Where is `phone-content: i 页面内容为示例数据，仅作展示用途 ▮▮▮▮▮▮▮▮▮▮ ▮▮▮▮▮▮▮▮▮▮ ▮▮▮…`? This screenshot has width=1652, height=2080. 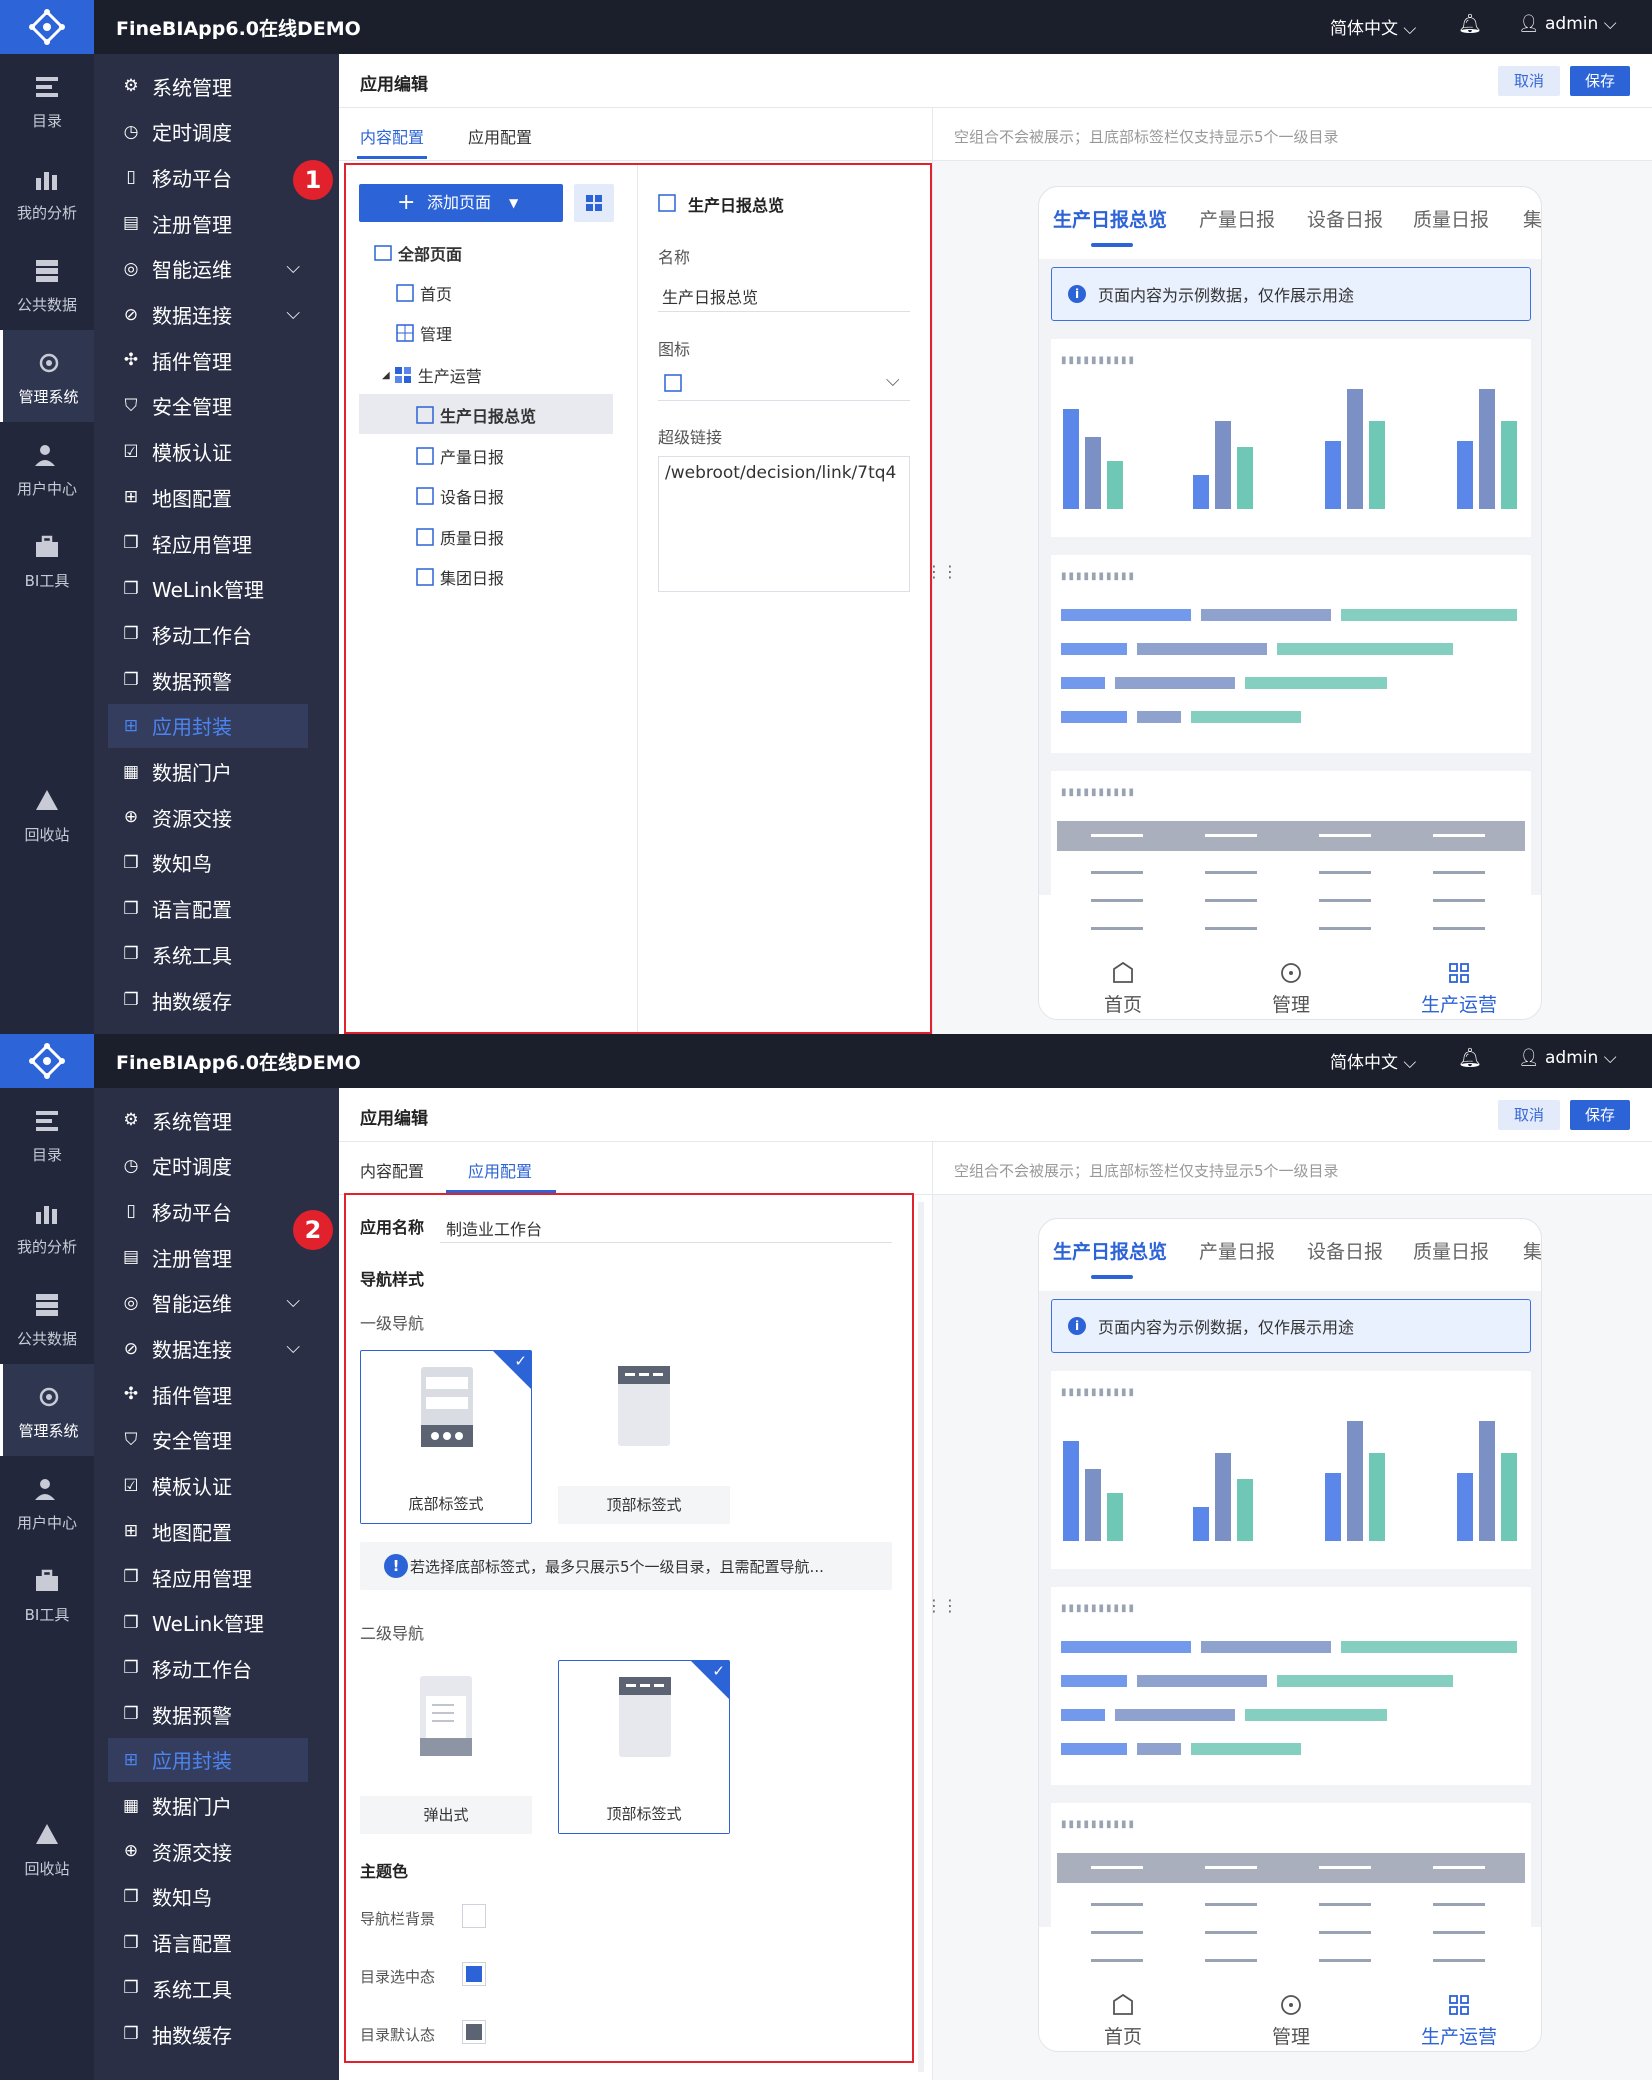 phone-content: i 页面内容为示例数据，仅作展示用途 ▮▮▮▮▮▮▮▮▮▮ ▮▮▮▮▮▮▮▮▮▮ ▮▮▮… is located at coordinates (1290, 615).